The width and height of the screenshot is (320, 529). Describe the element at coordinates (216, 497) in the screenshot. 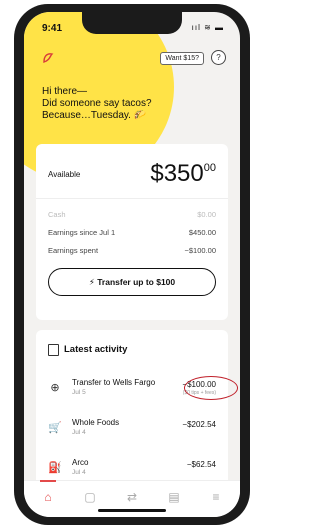

I see `menu-icon: ≡` at that location.